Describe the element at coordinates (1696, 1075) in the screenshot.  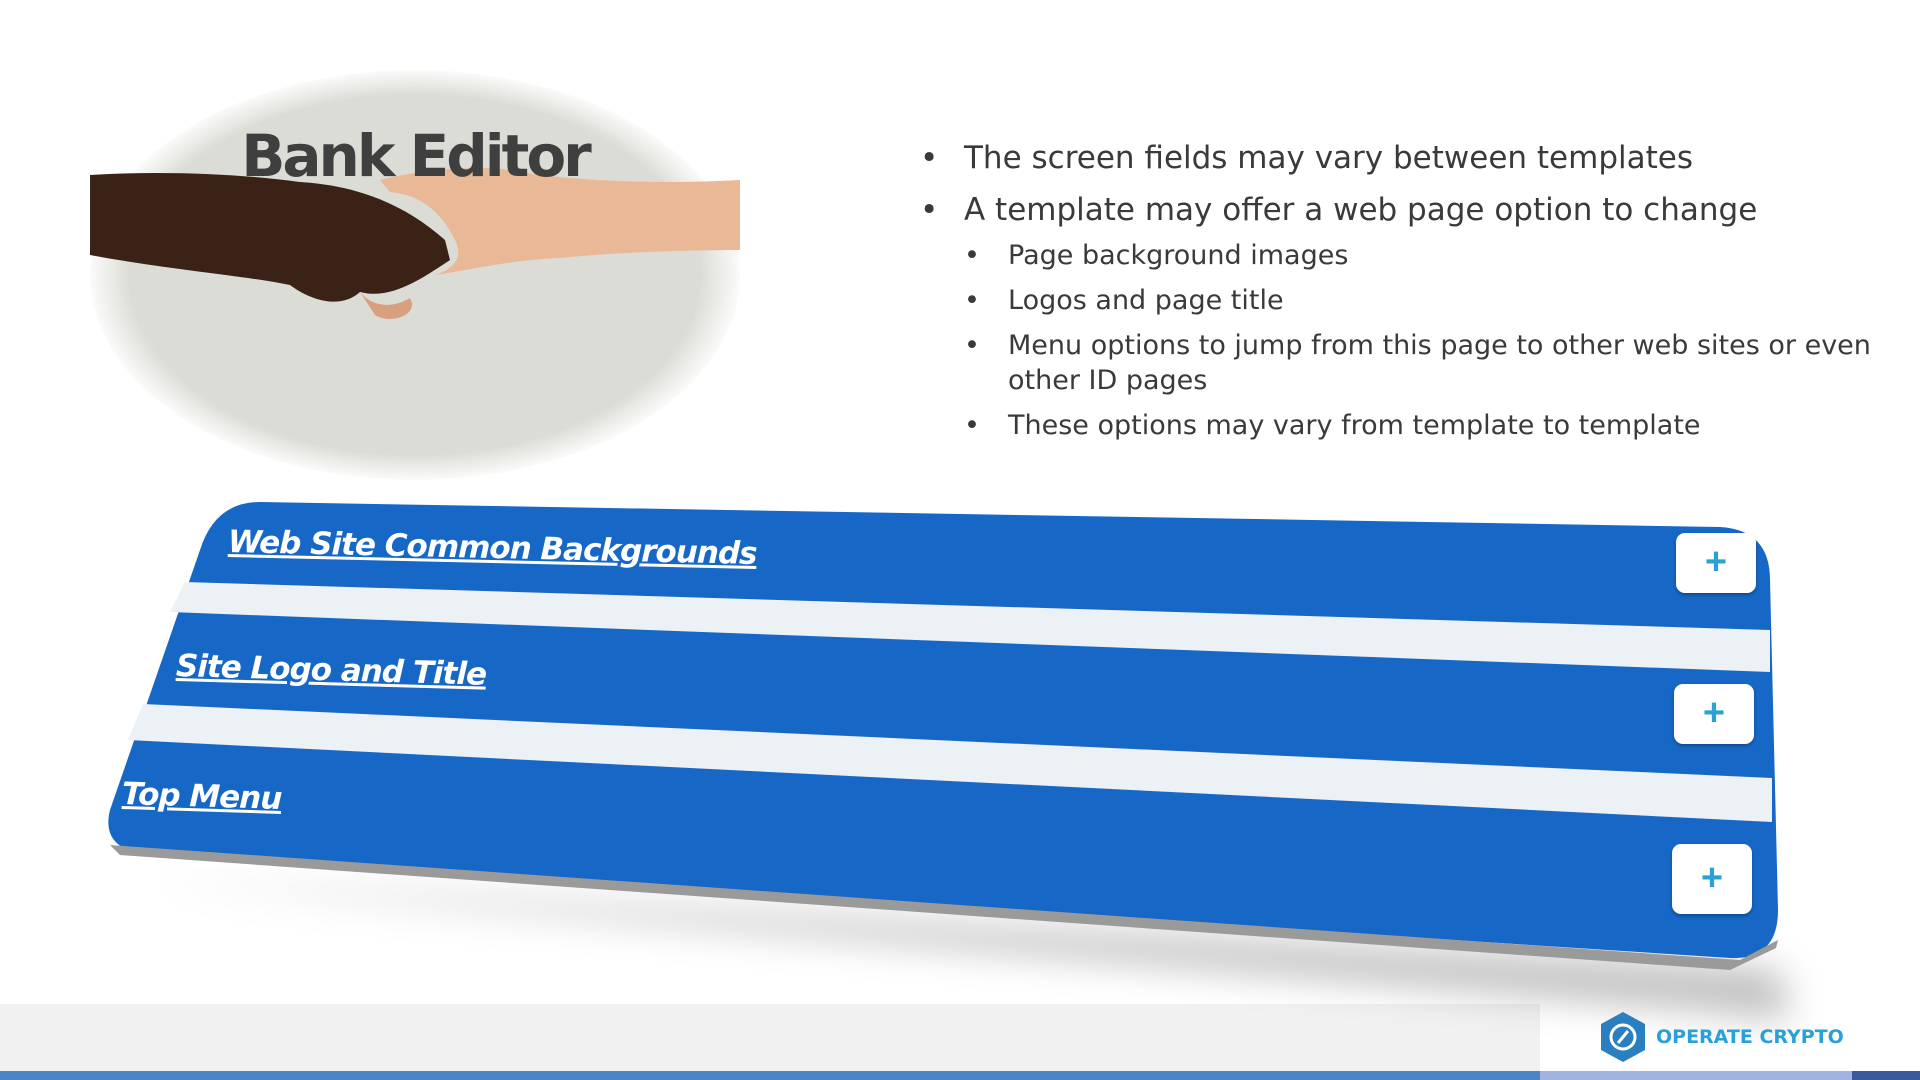
I see `footer-line-accent` at that location.